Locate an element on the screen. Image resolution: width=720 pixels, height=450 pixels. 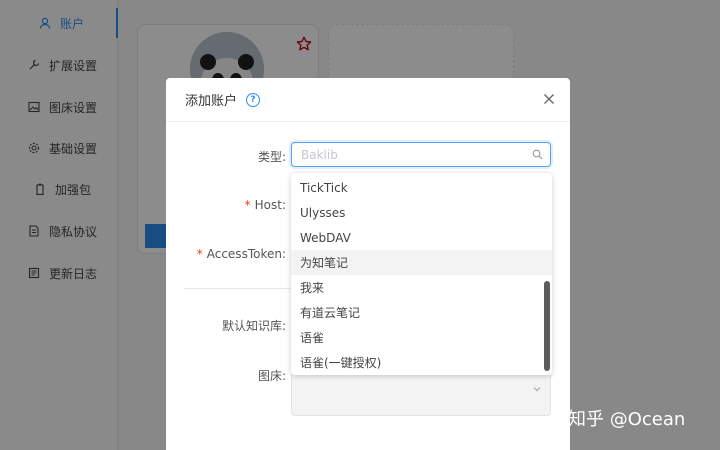
dropdown-option: 语雀 is located at coordinates (421, 337).